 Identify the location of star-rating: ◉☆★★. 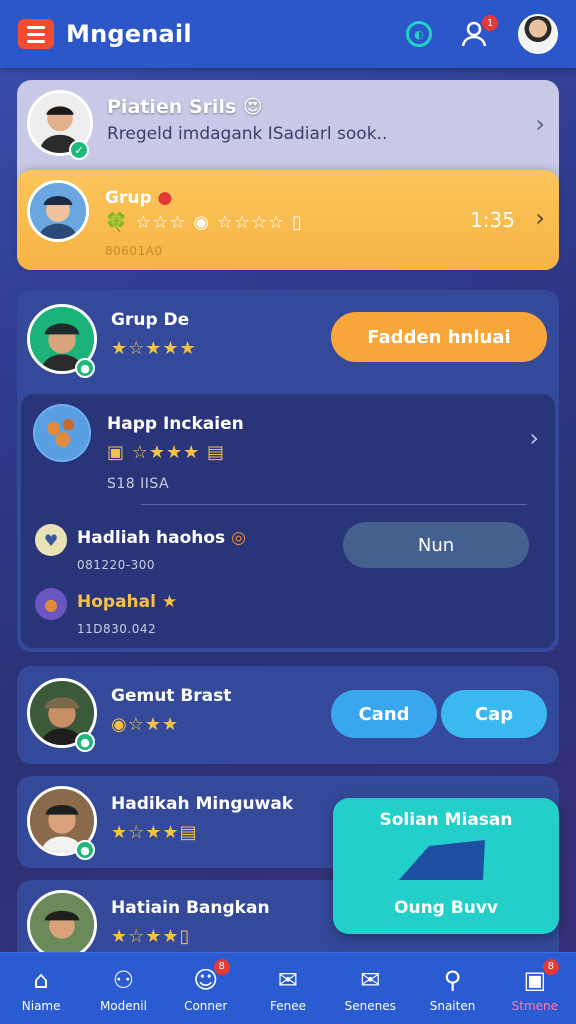
(145, 724).